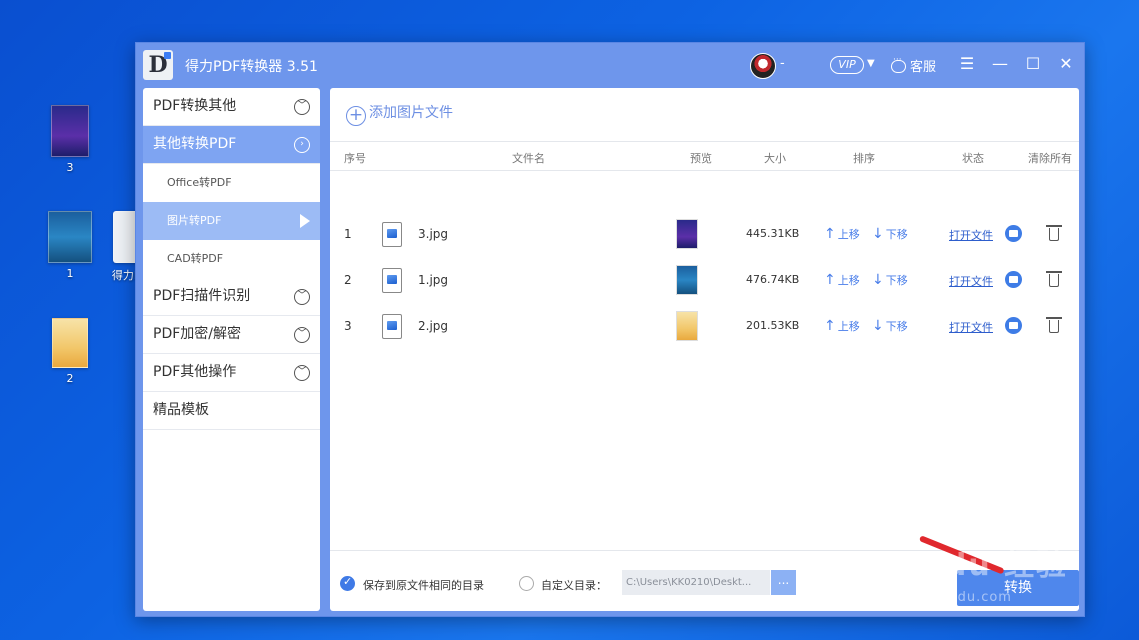 The image size is (1139, 640). I want to click on sidebar-subitem-label: 图片转PDF, so click(194, 220).